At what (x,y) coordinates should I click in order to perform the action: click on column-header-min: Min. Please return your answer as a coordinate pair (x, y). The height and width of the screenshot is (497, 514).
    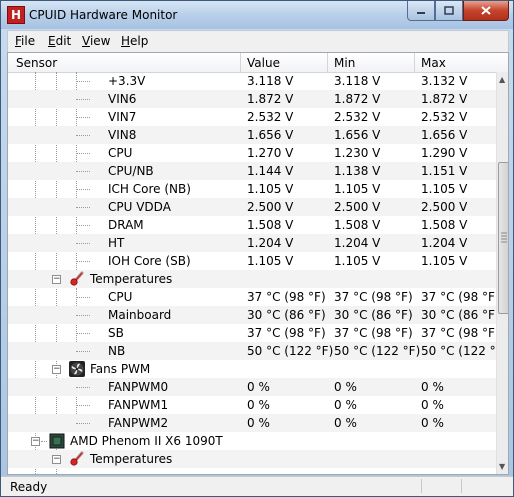
    Looking at the image, I should click on (344, 63).